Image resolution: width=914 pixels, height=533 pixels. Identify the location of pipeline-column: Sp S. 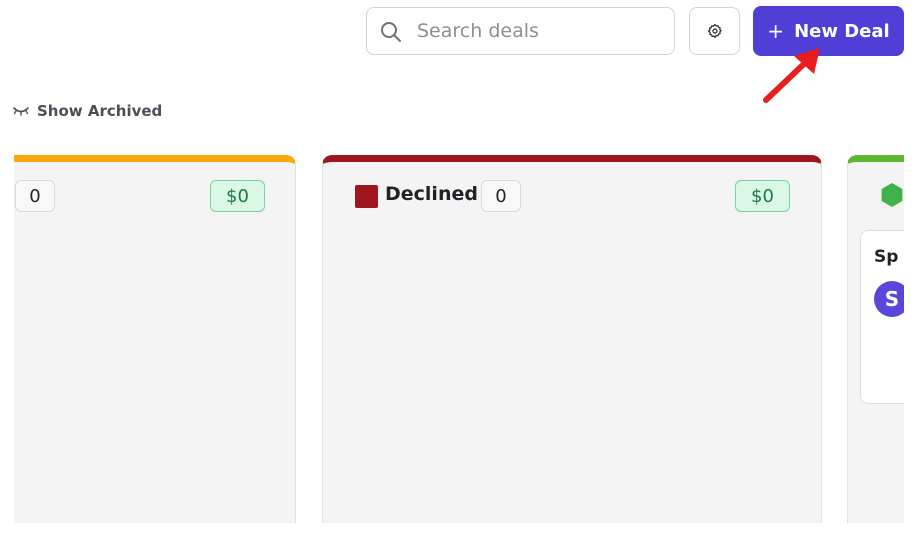
(875, 339).